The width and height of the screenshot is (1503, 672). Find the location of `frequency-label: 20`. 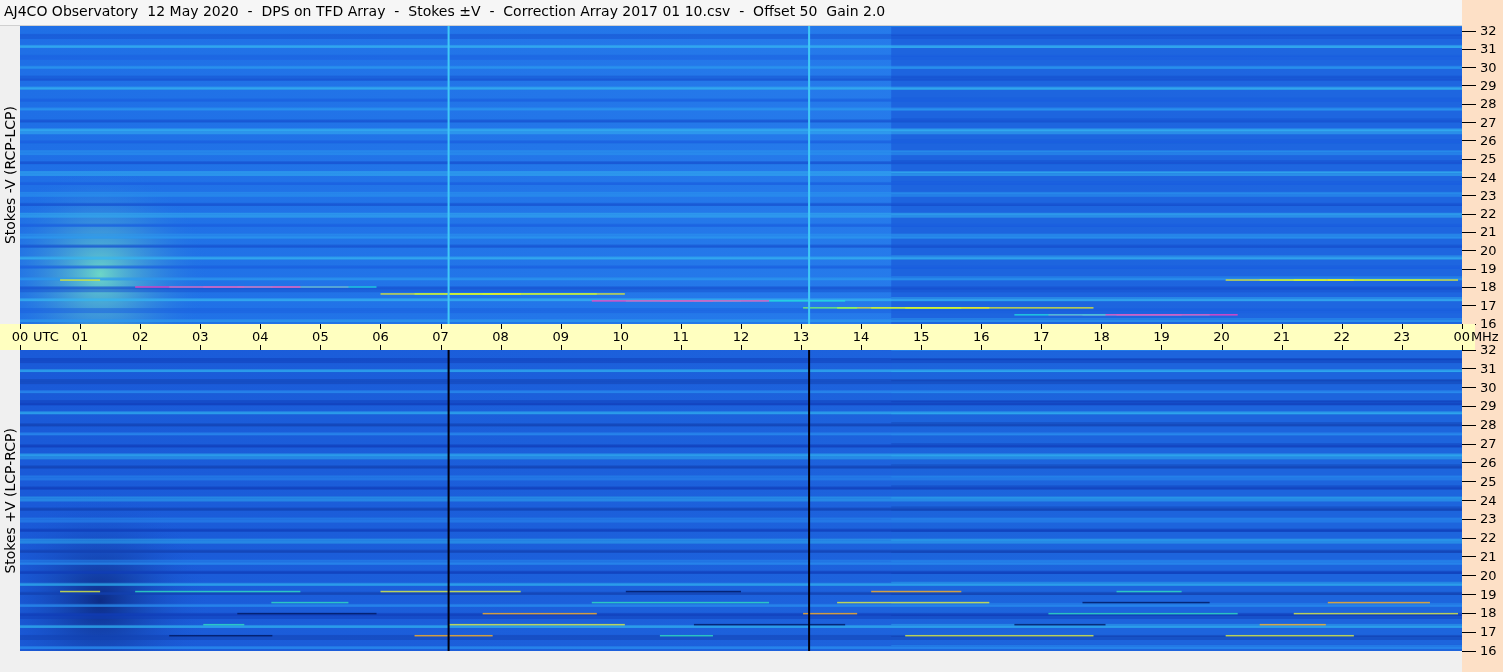

frequency-label: 20 is located at coordinates (1488, 575).